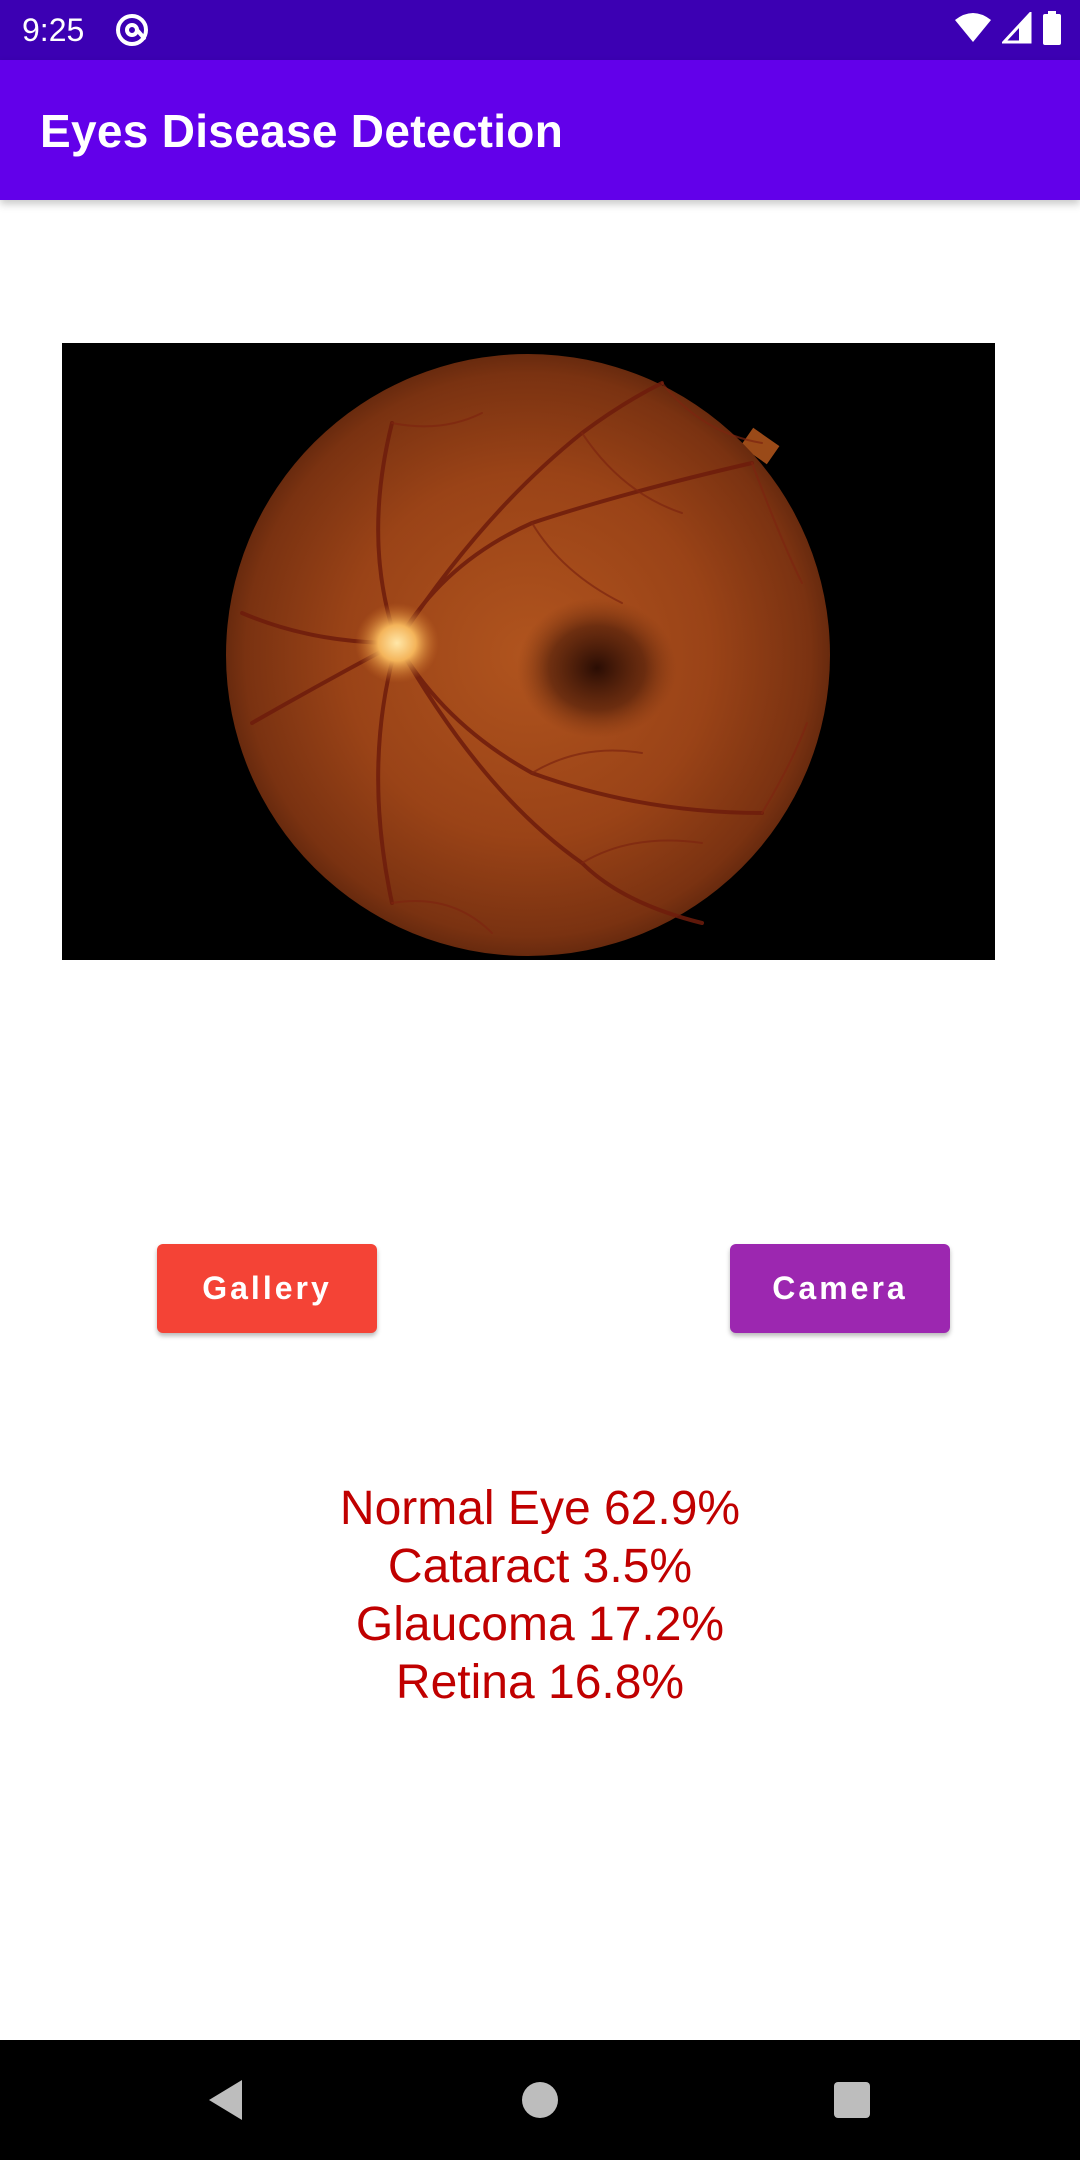 The width and height of the screenshot is (1080, 2160). I want to click on app-bar: Eyes Disease Detection, so click(540, 130).